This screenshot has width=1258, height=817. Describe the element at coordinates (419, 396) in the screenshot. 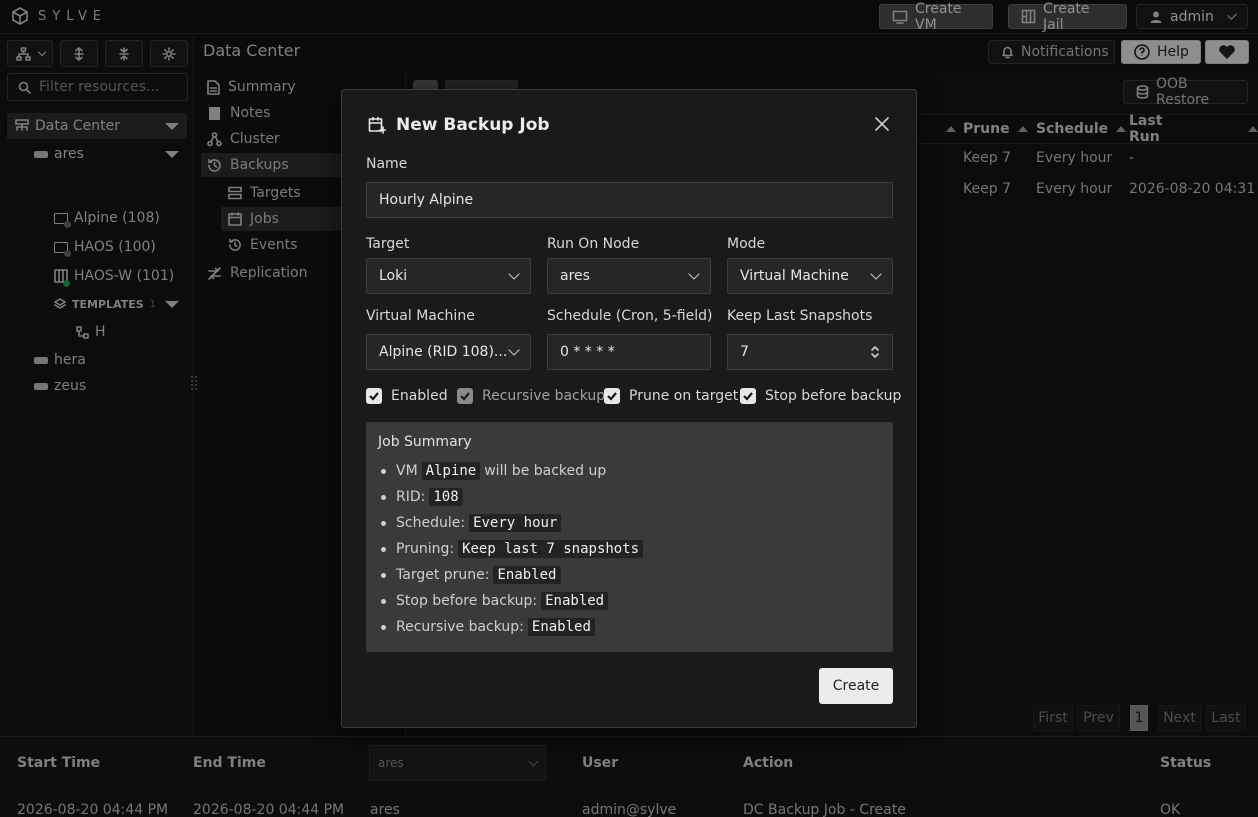

I see `checkbox-label: Enabled` at that location.